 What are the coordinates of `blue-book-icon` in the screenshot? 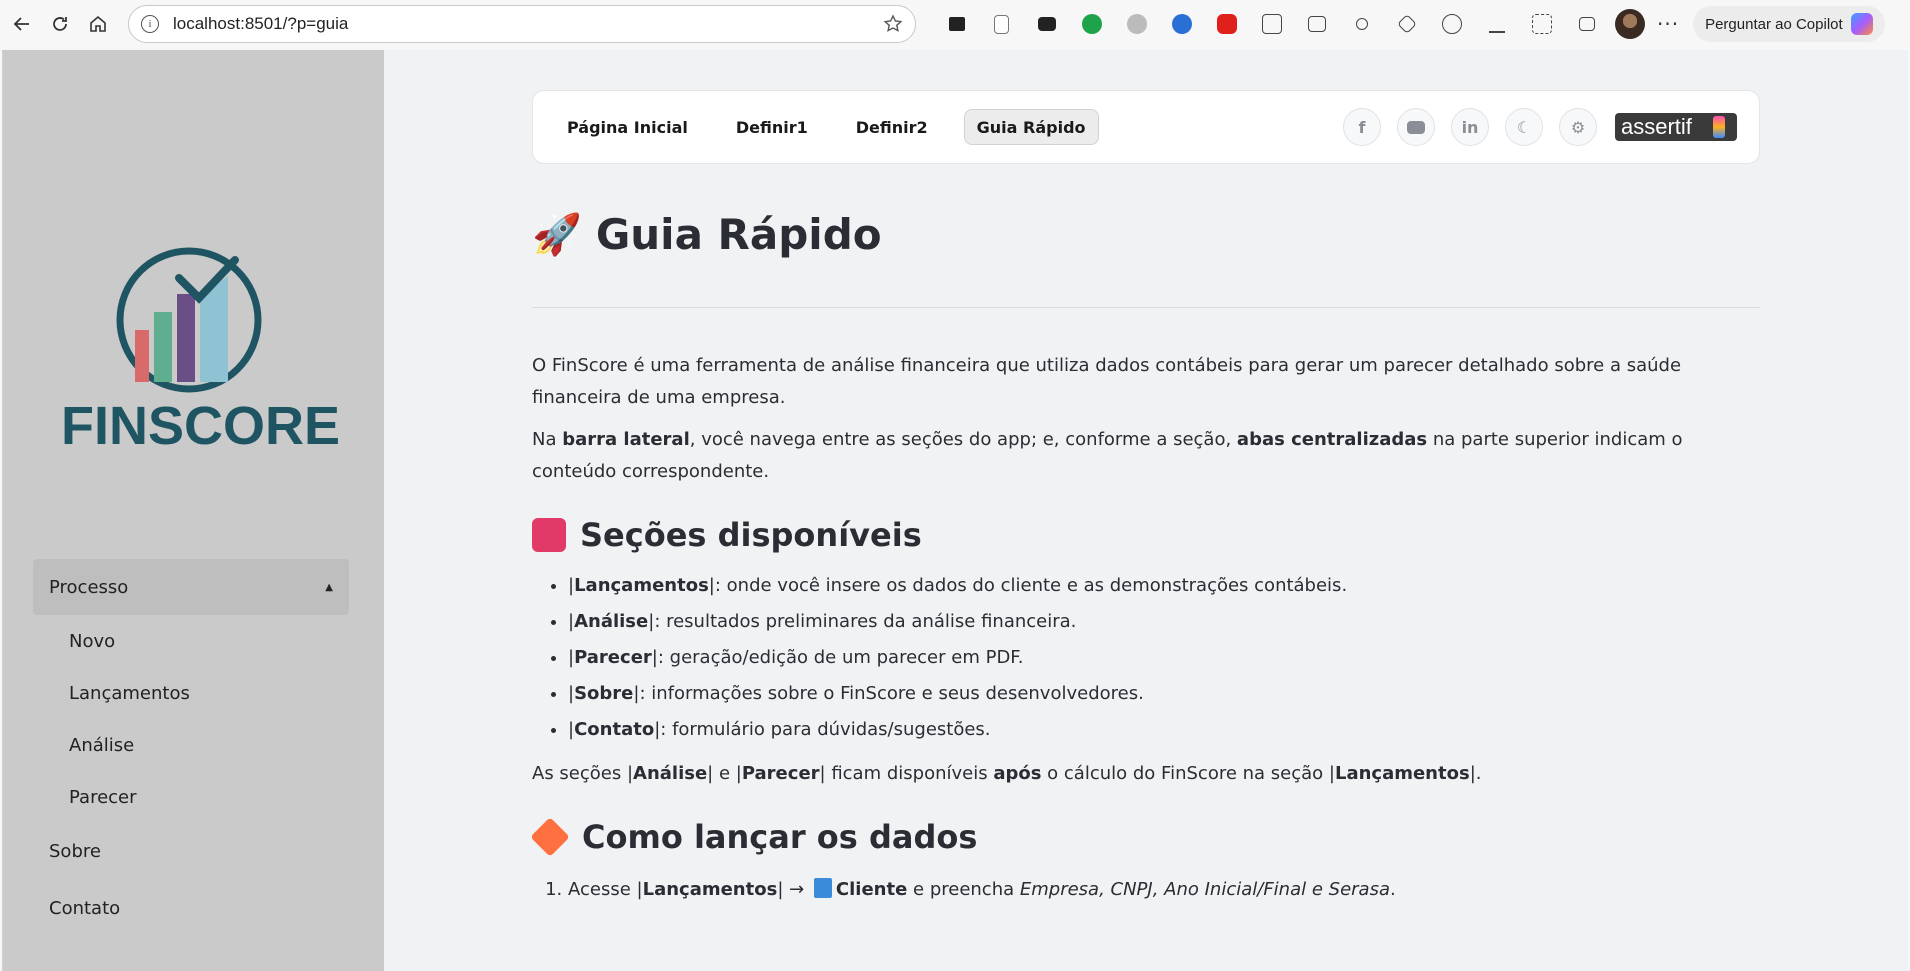 It's located at (822, 888).